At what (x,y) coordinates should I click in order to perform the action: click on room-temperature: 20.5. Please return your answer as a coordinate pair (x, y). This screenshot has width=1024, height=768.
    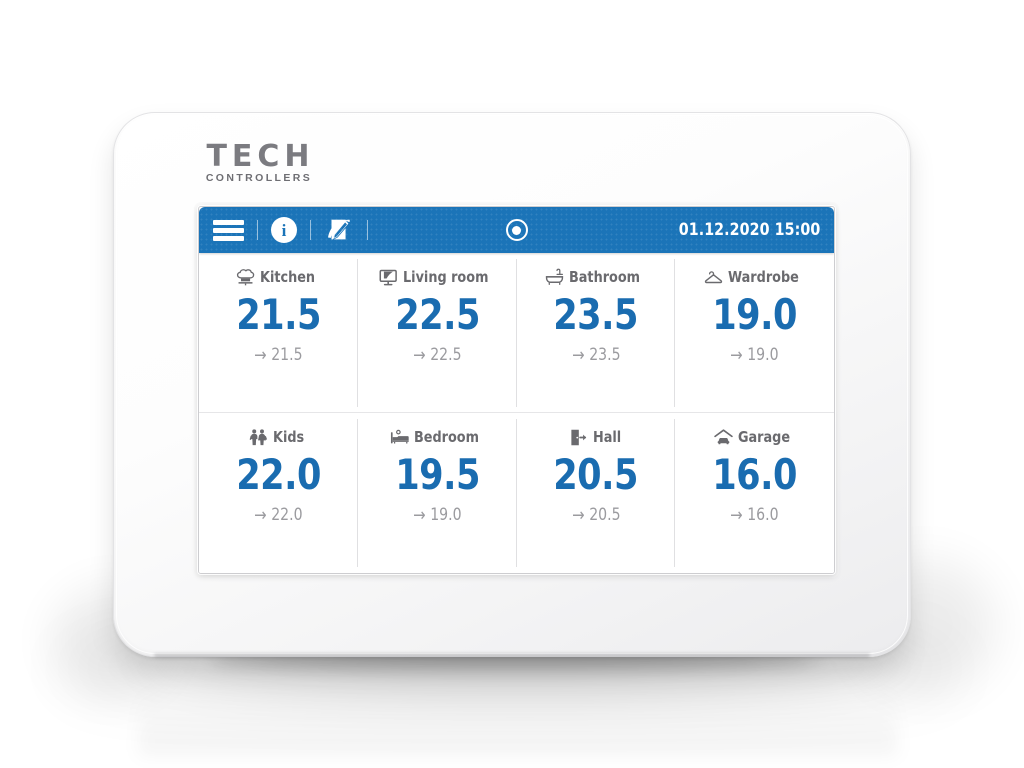
    Looking at the image, I should click on (596, 474).